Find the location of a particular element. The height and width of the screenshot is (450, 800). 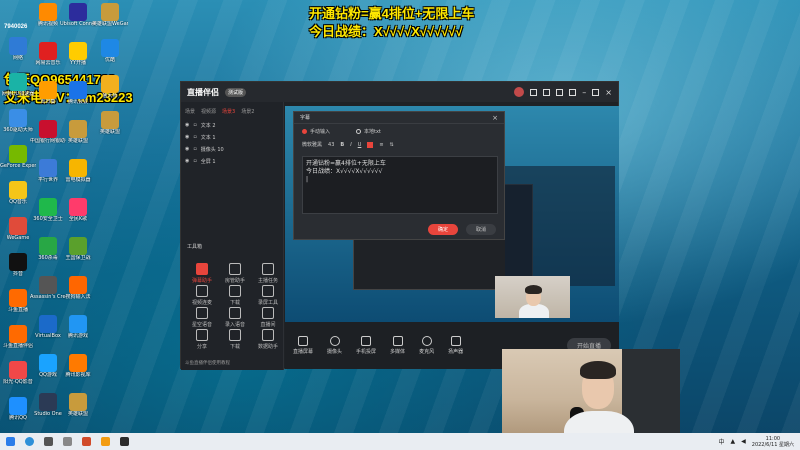

search-icon is located at coordinates (29, 441).